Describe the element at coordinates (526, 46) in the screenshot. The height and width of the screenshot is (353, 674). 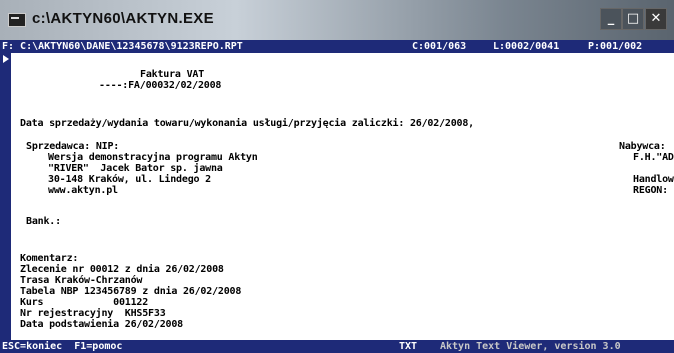
I see `line-indicator: L:0002/0041` at that location.